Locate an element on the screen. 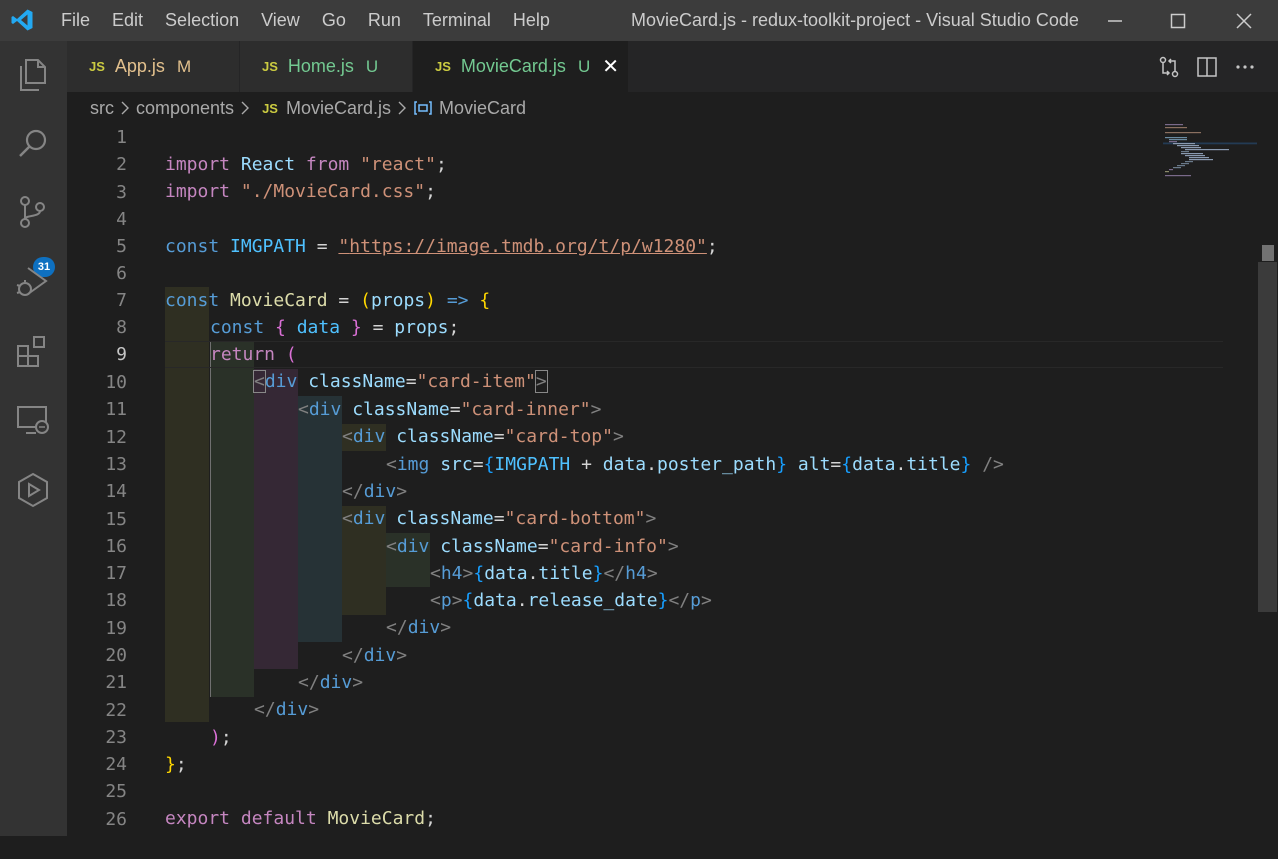  symbol-variable-icon is located at coordinates (423, 108).